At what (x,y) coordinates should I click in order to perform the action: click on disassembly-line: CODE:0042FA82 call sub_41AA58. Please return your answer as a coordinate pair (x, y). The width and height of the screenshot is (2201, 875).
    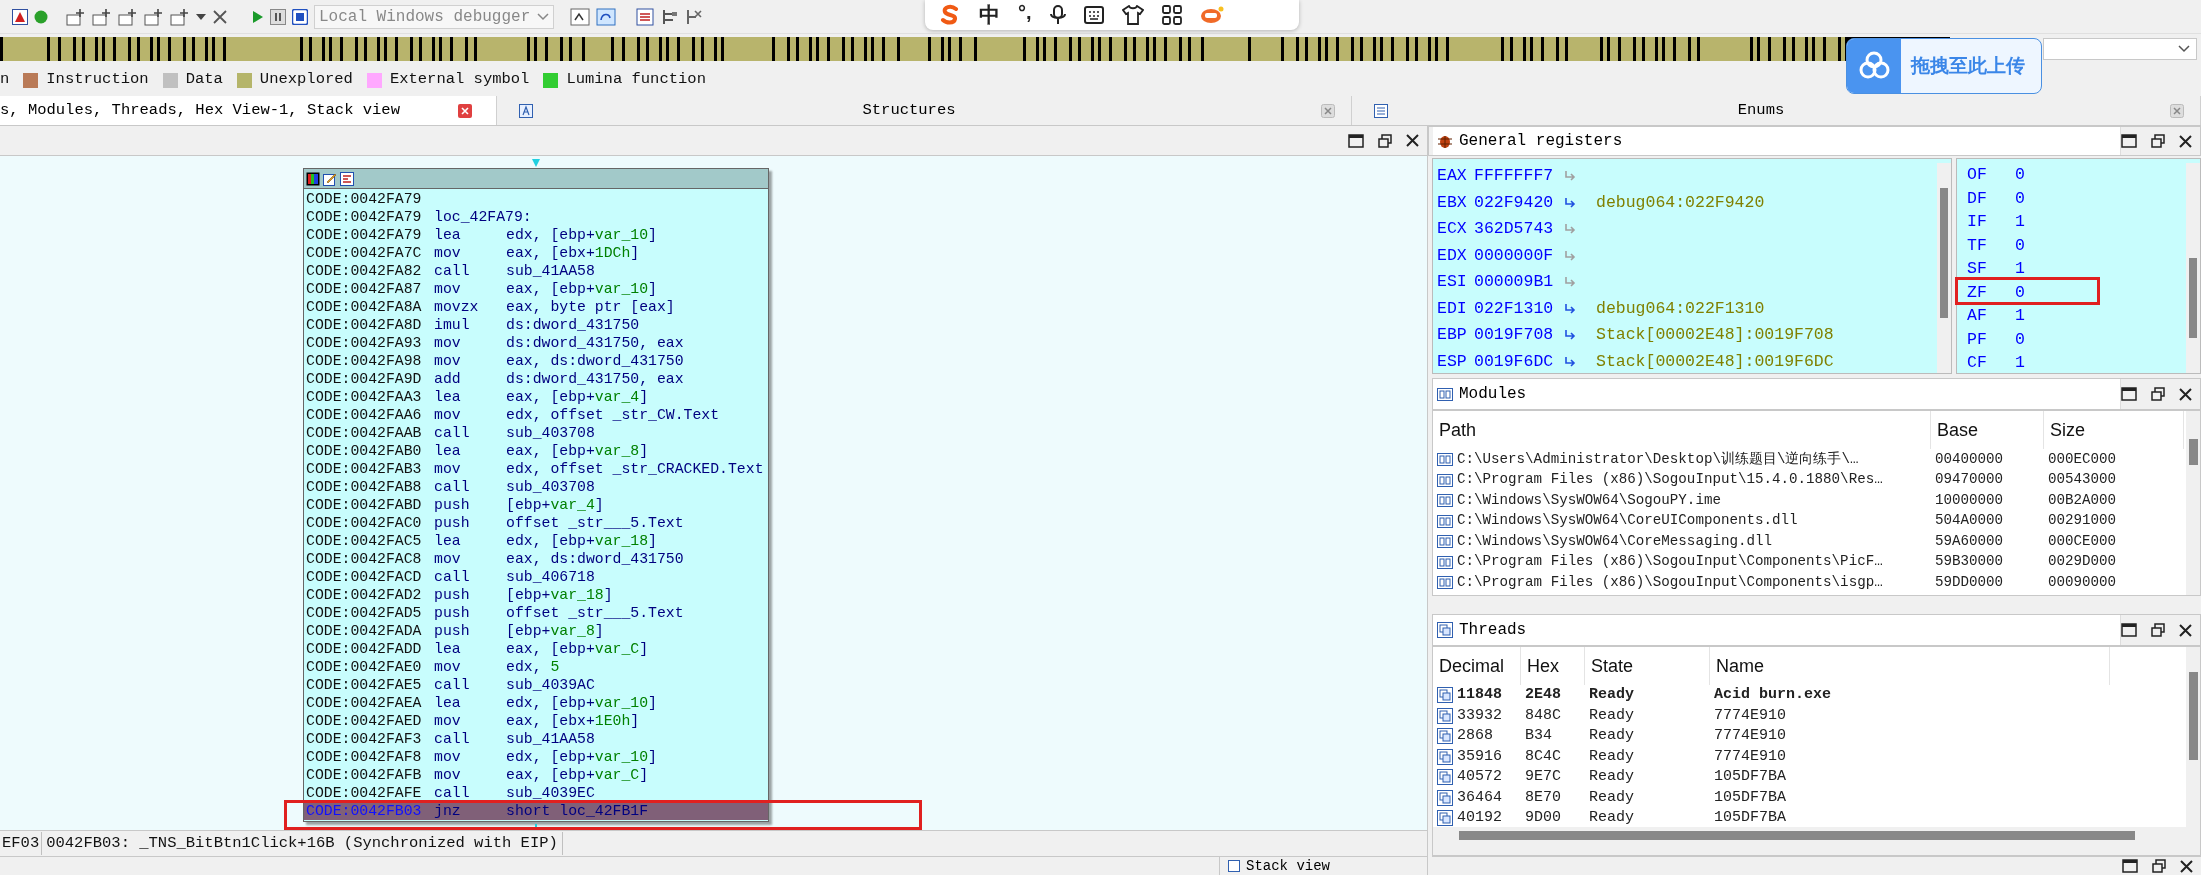
    Looking at the image, I should click on (536, 271).